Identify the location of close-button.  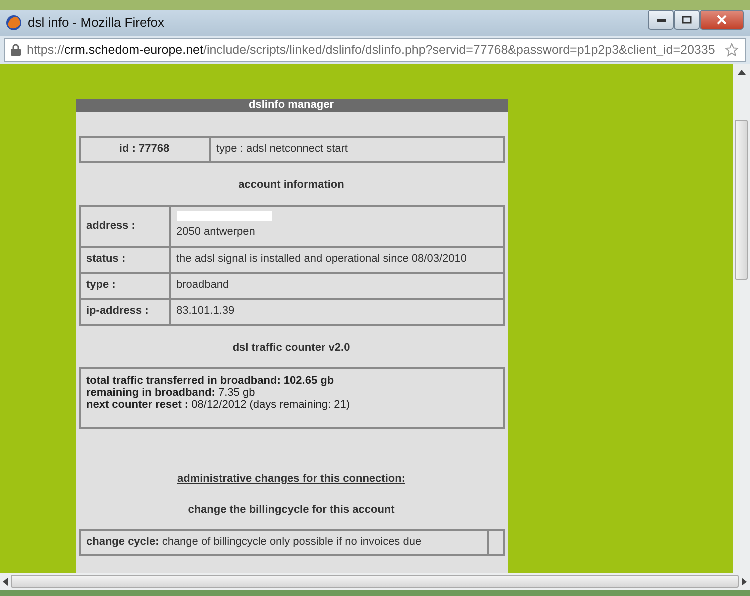
(722, 20).